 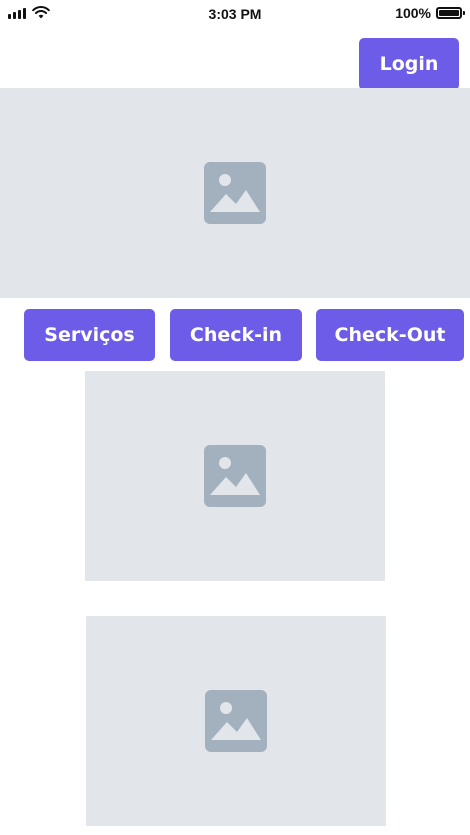 What do you see at coordinates (390, 335) in the screenshot?
I see `check-out-button: Check-Out` at bounding box center [390, 335].